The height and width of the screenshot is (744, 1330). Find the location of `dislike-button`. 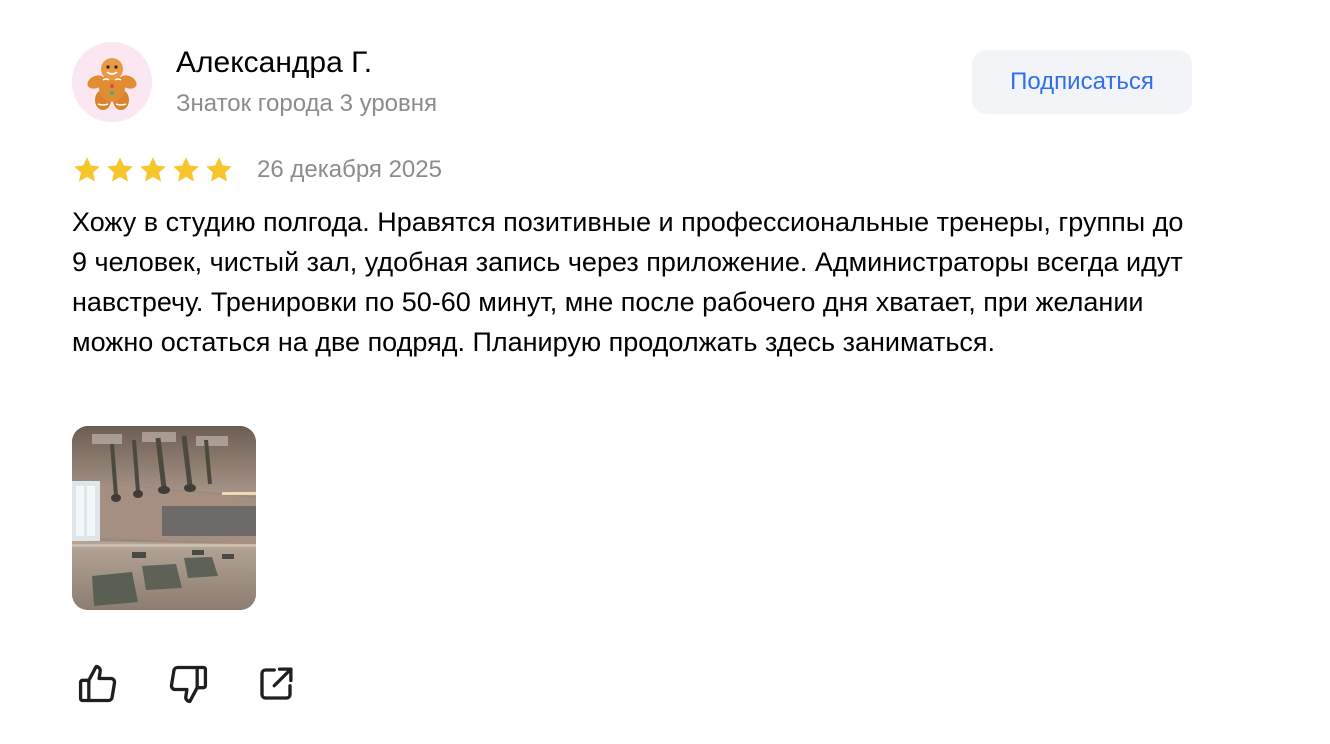

dislike-button is located at coordinates (188, 684).